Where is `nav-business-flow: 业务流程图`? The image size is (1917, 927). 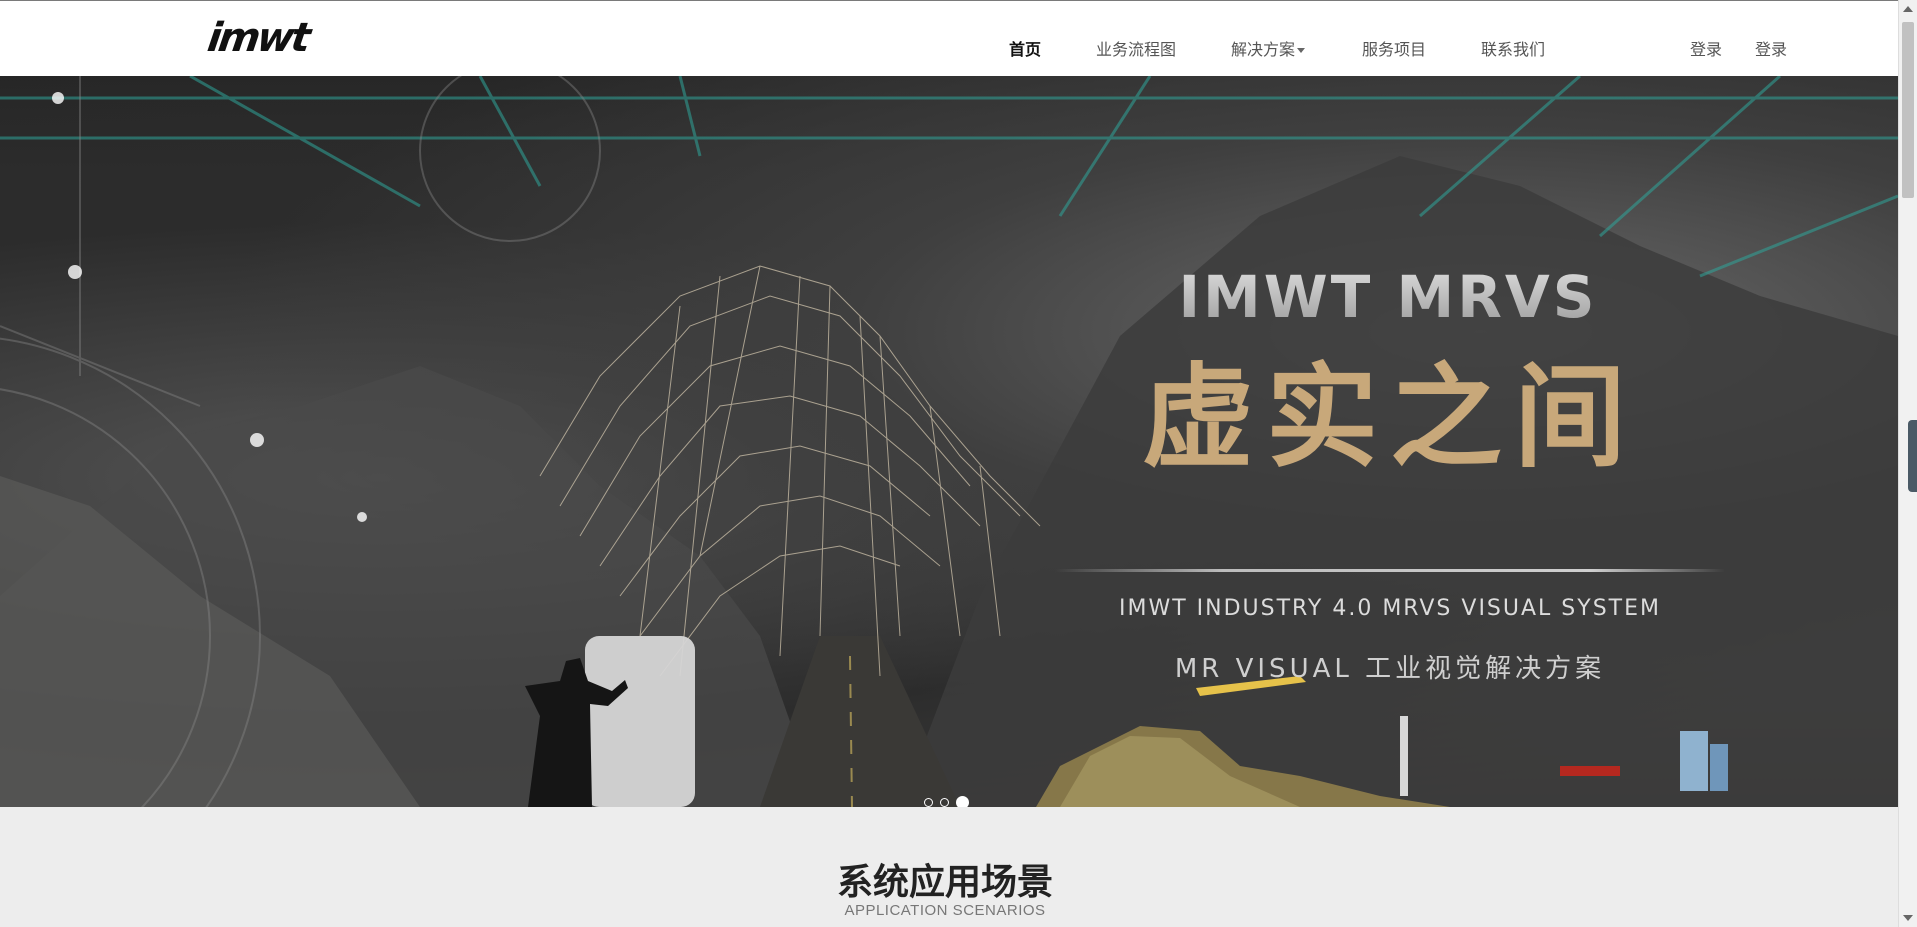 nav-business-flow: 业务流程图 is located at coordinates (1136, 48).